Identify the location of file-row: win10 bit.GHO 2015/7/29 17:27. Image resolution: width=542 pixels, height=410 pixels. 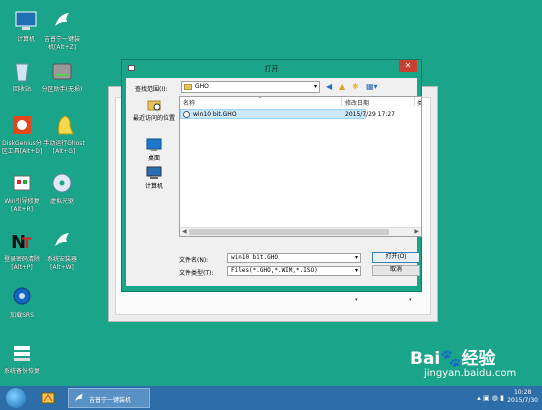
(287, 114).